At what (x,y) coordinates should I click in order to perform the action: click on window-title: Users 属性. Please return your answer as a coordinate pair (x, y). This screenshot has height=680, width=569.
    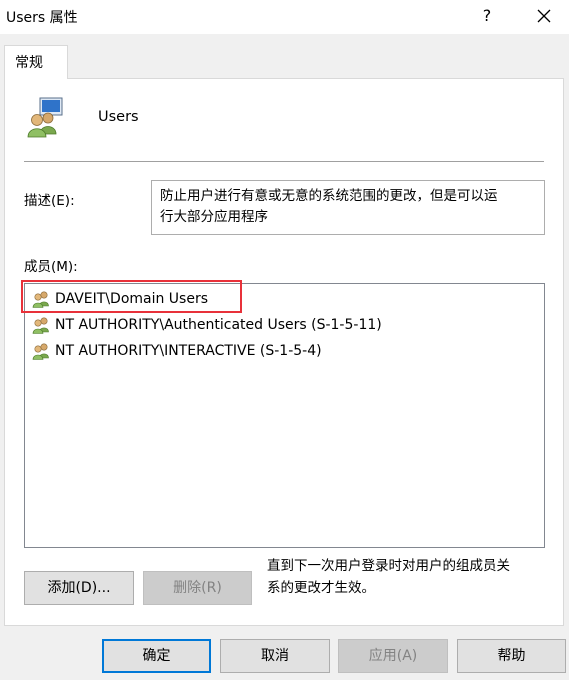
    Looking at the image, I should click on (42, 18).